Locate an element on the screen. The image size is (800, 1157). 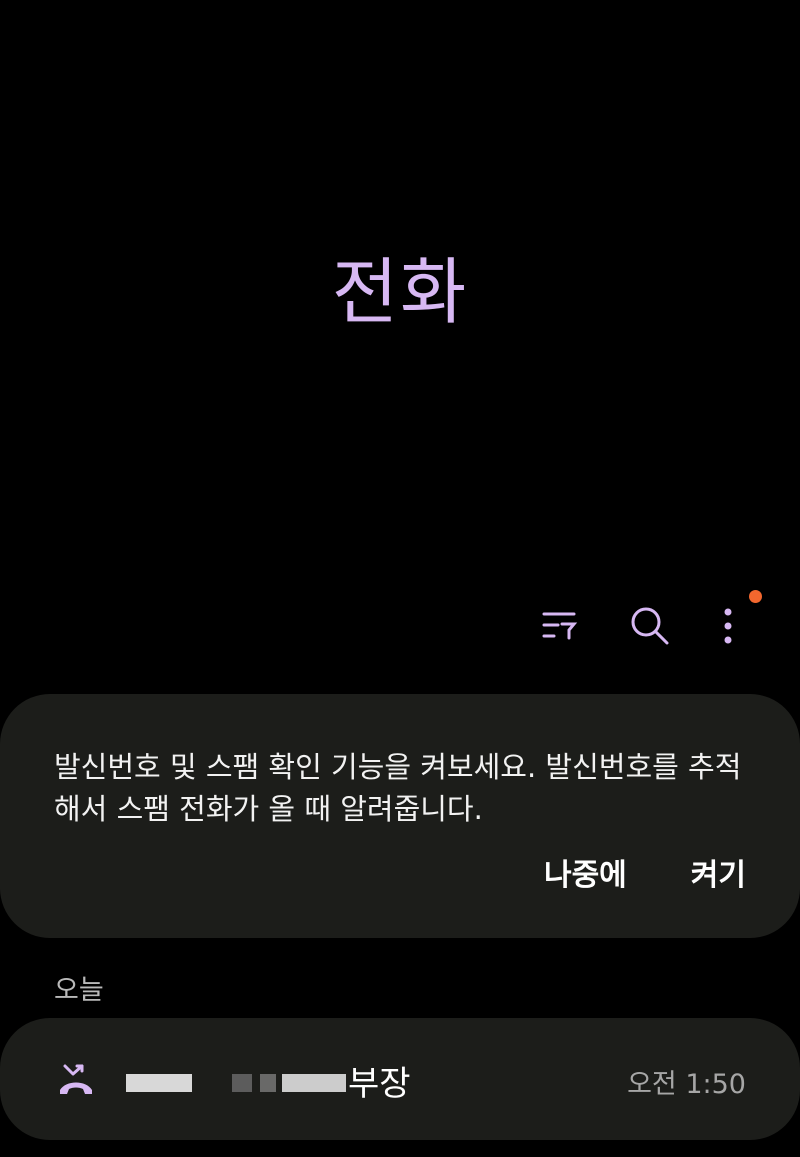
later-button: 나중에 is located at coordinates (585, 872).